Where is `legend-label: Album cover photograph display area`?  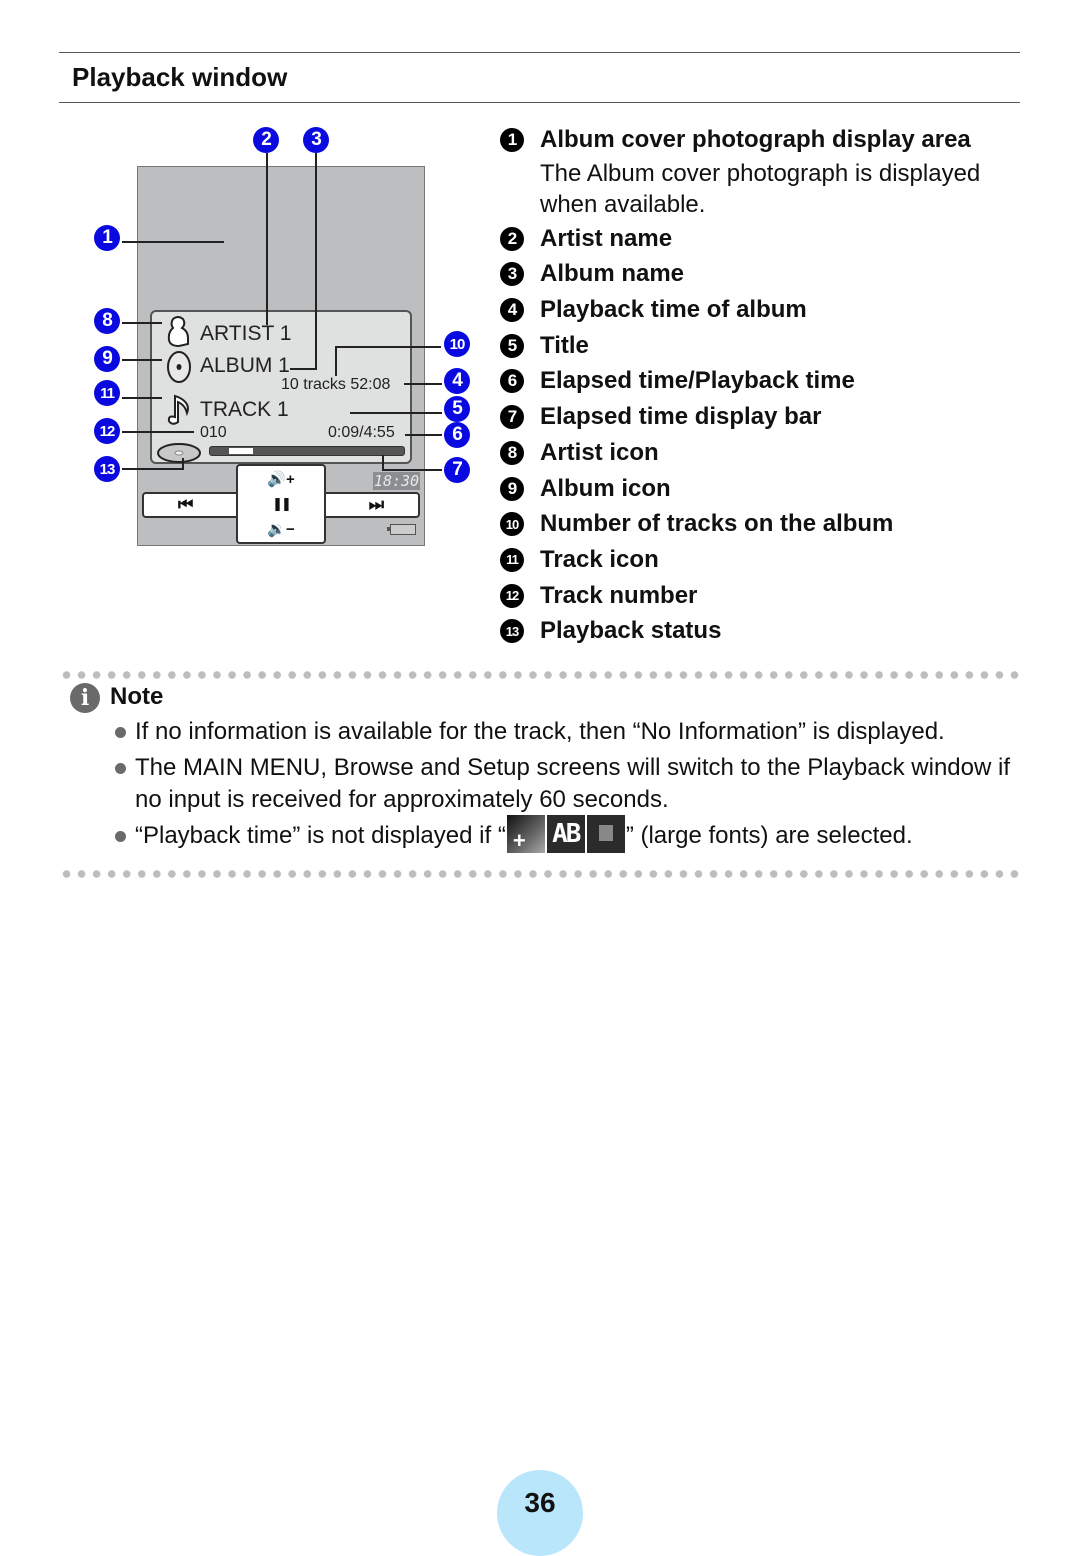 legend-label: Album cover photograph display area is located at coordinates (755, 139).